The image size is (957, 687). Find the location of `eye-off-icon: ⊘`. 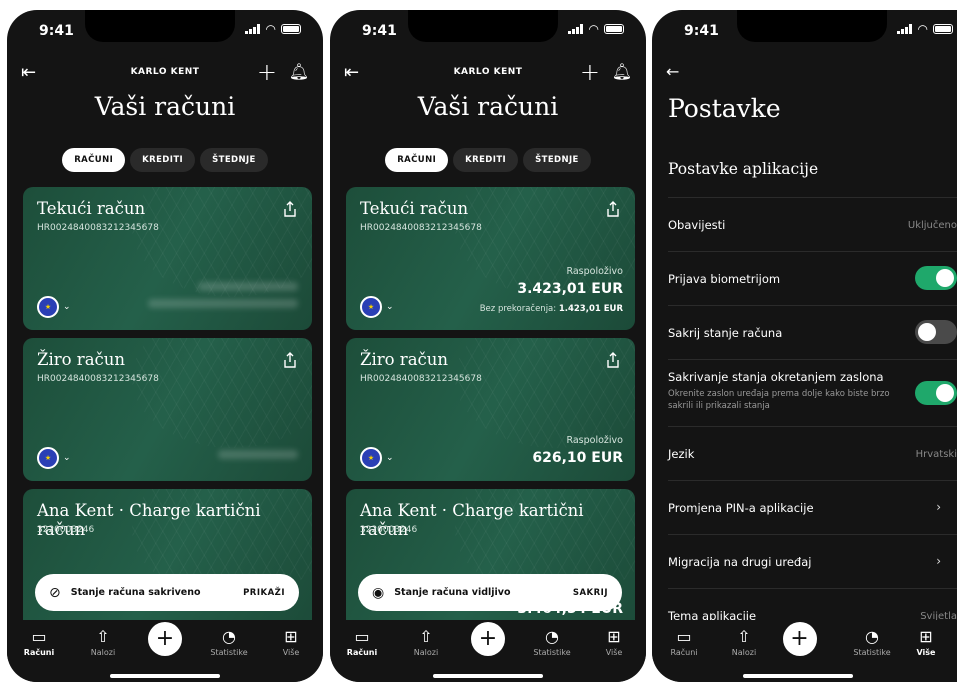

eye-off-icon: ⊘ is located at coordinates (55, 592).